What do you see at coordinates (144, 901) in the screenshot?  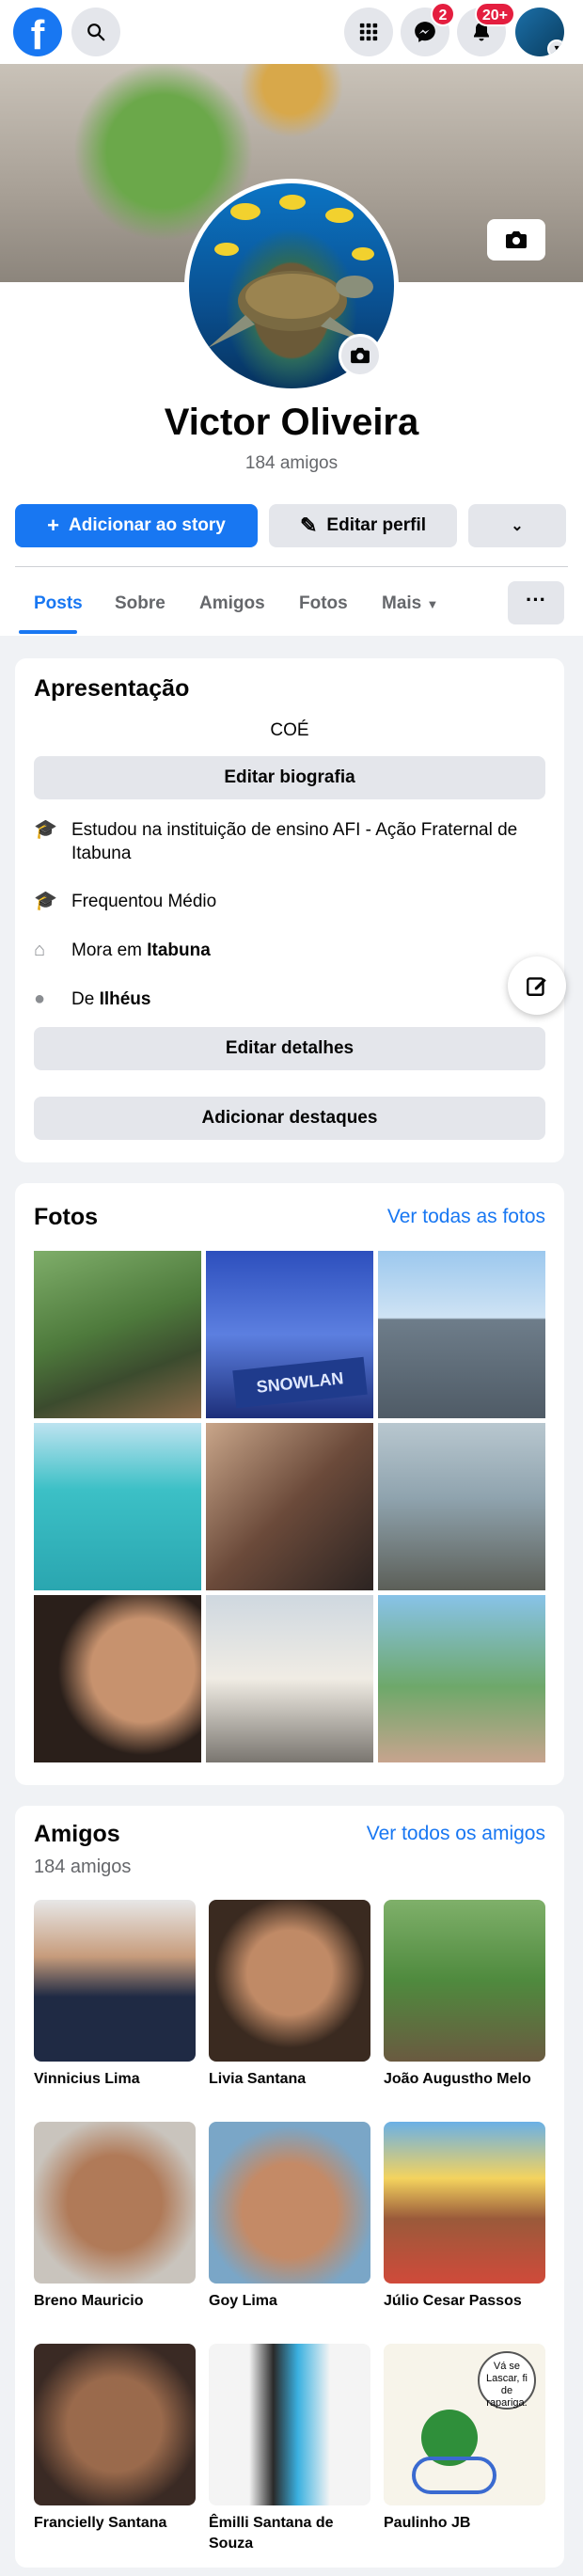 I see `detail-school-text: Frequentou Médio` at bounding box center [144, 901].